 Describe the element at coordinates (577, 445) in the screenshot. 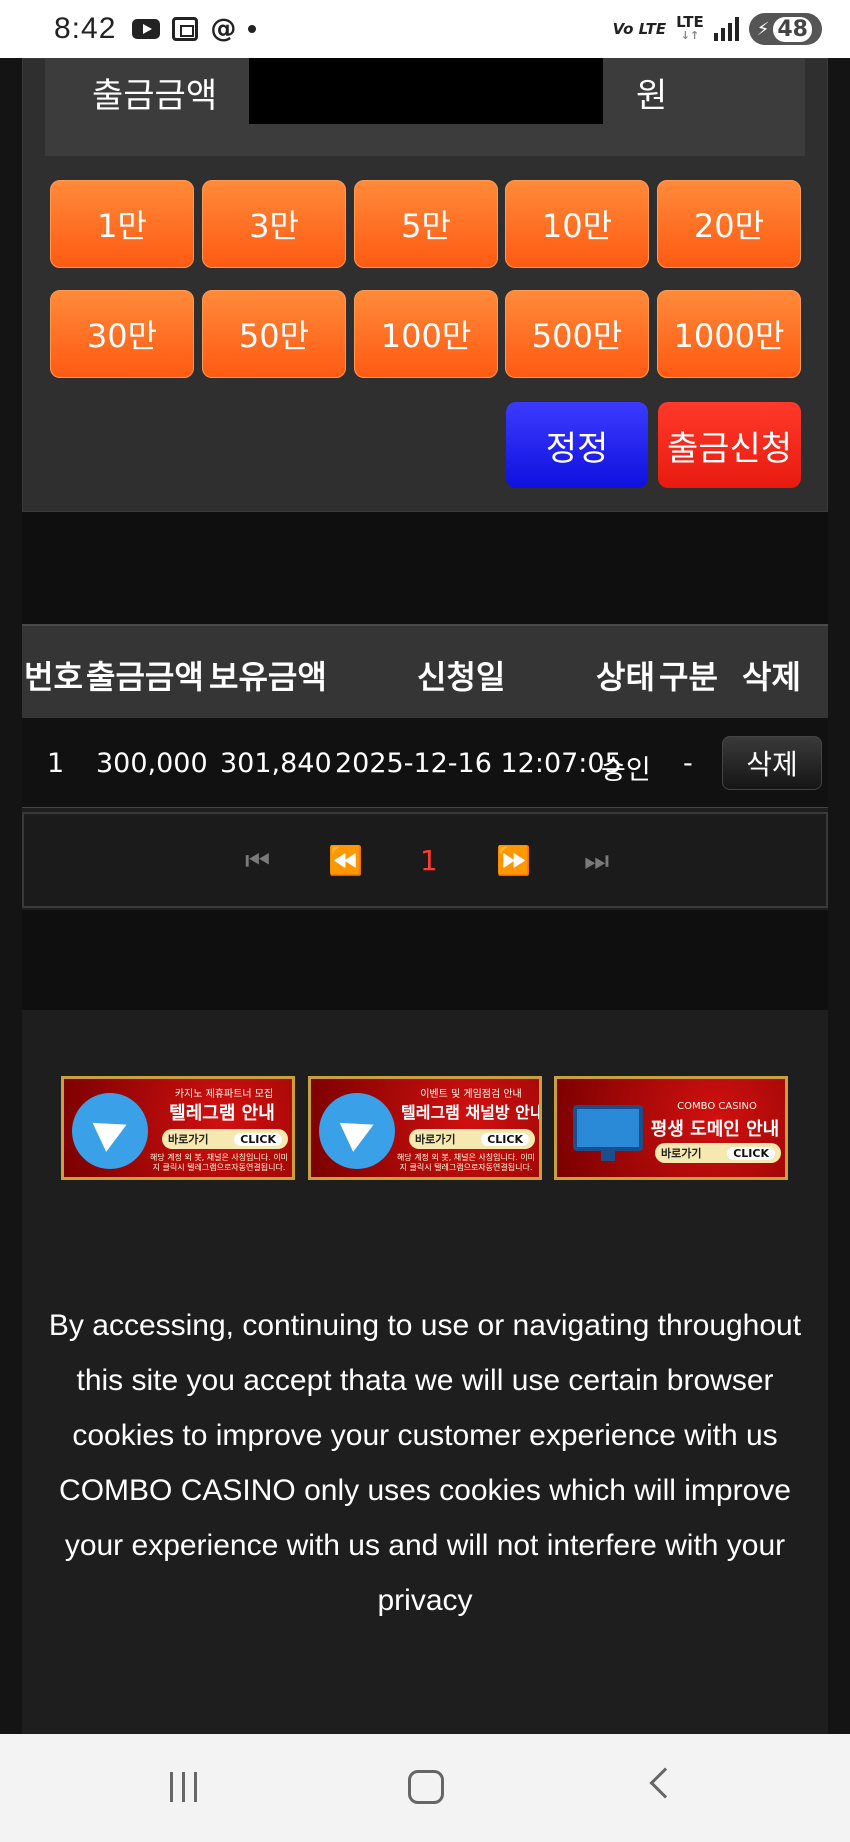

I see `reset-button: 정정` at that location.